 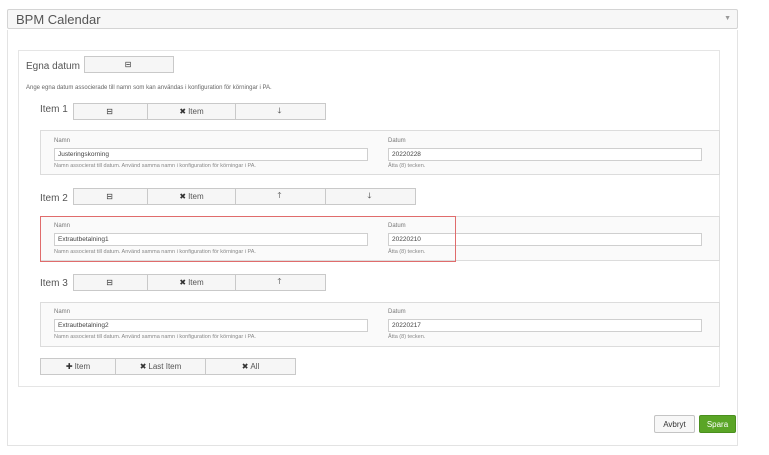 What do you see at coordinates (248, 239) in the screenshot?
I see `highlight-box` at bounding box center [248, 239].